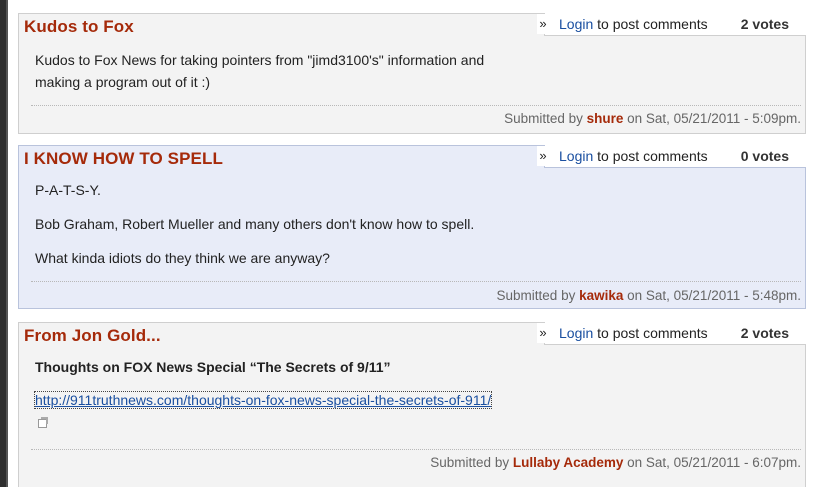 The image size is (818, 487). What do you see at coordinates (712, 118) in the screenshot?
I see `submitted-date: on Sat, 05/21/2011 - 5:09pm.` at bounding box center [712, 118].